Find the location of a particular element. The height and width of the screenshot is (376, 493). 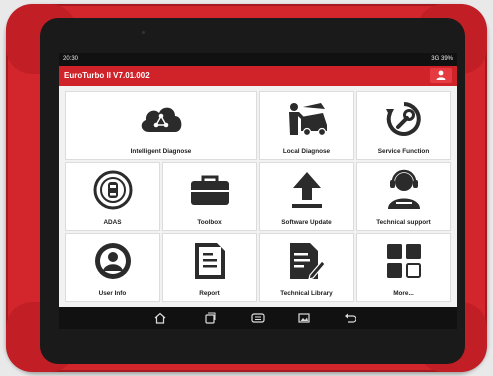

battery-text: 39% is located at coordinates (446, 59).